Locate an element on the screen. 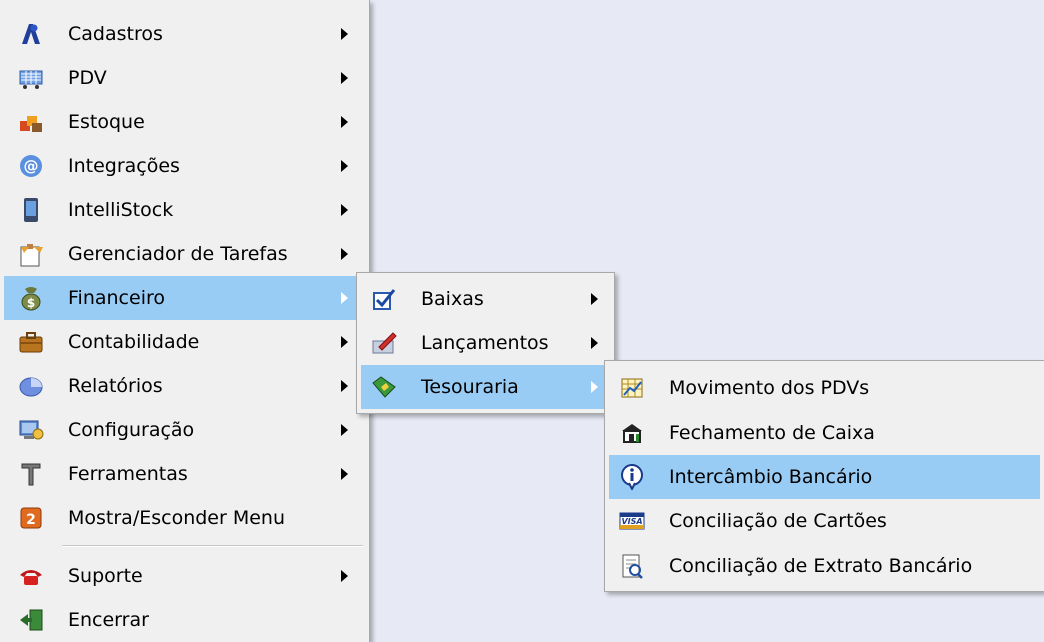  tesouraria-icon is located at coordinates (384, 387).